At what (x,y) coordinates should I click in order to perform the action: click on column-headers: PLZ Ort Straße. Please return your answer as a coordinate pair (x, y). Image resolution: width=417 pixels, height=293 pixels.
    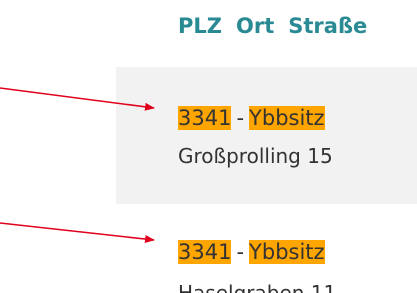
    Looking at the image, I should click on (272, 26).